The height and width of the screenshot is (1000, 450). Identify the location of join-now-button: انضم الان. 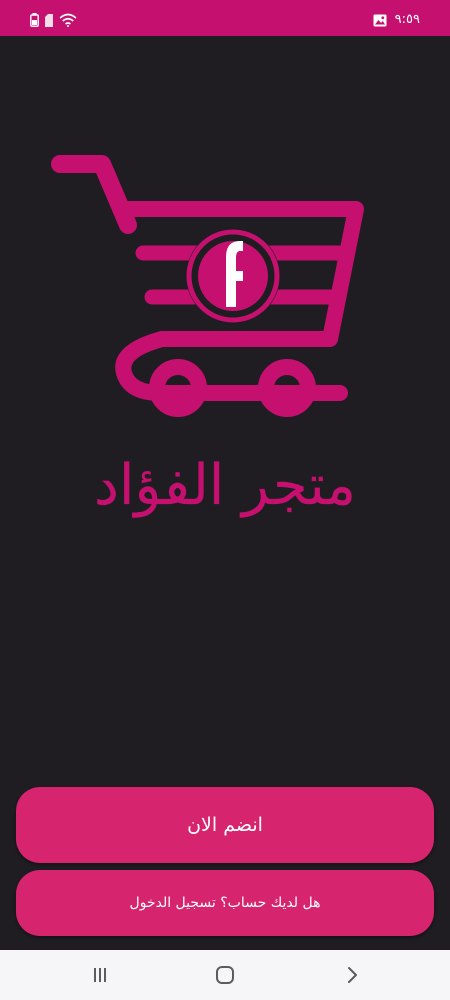
(225, 825).